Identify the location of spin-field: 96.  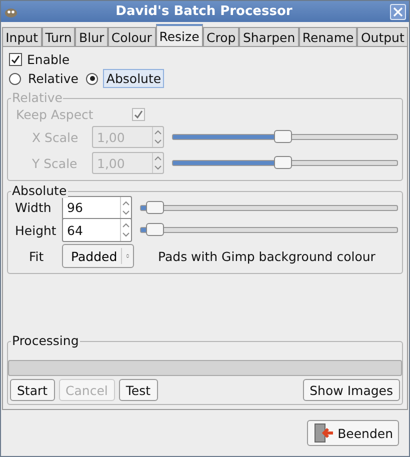
(97, 208).